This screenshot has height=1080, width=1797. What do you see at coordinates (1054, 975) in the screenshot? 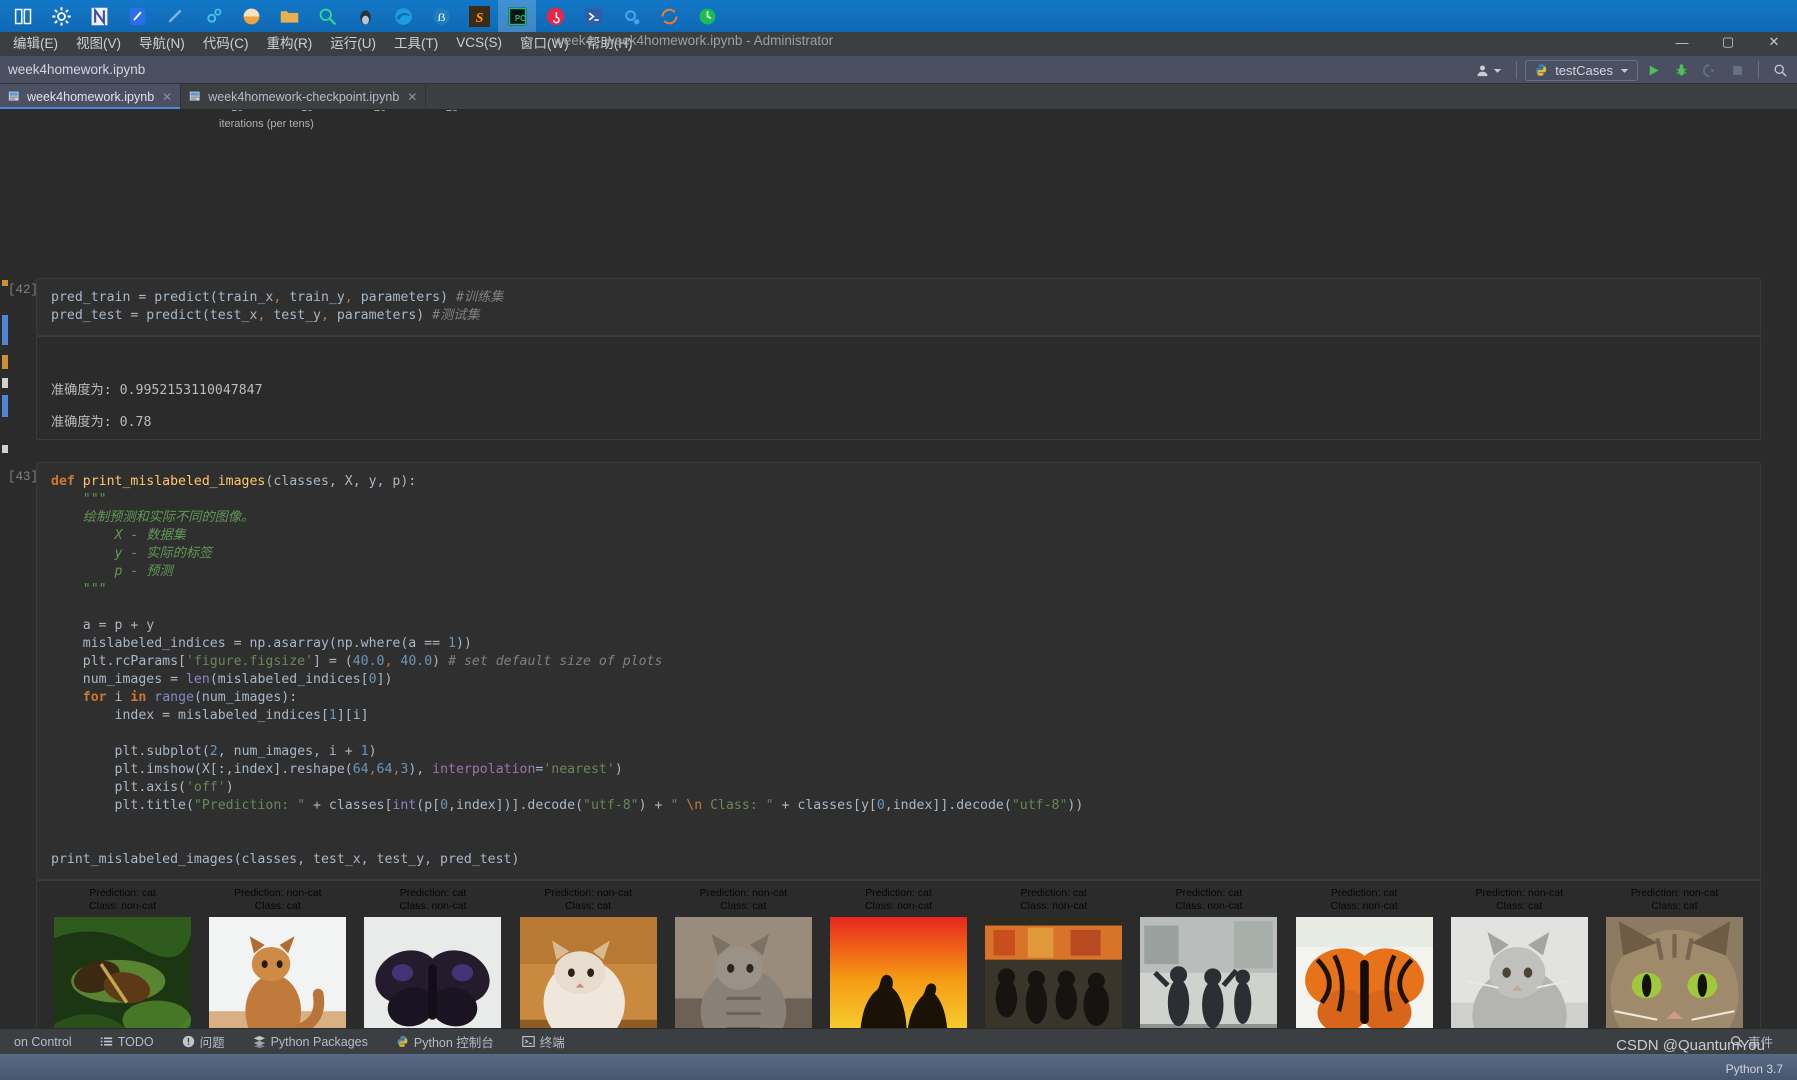
I see `thumbnail-market-crowd` at bounding box center [1054, 975].